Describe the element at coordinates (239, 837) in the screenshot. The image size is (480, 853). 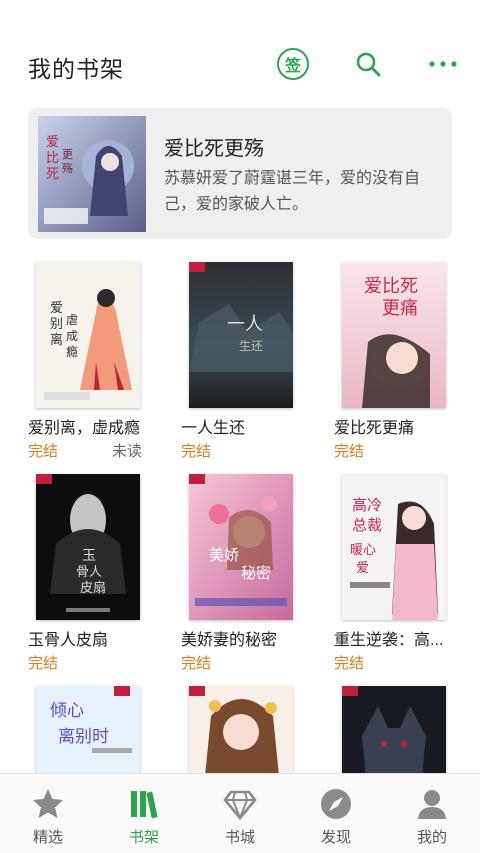
I see `tab-label: 书城` at that location.